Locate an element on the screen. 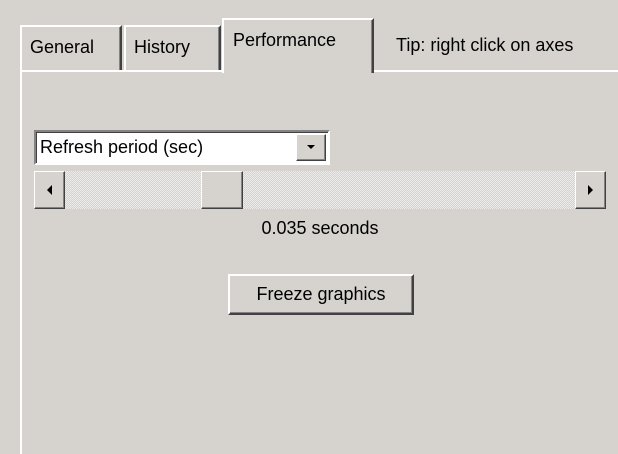 The height and width of the screenshot is (454, 618). tip-text: Tip: right click on axes is located at coordinates (485, 45).